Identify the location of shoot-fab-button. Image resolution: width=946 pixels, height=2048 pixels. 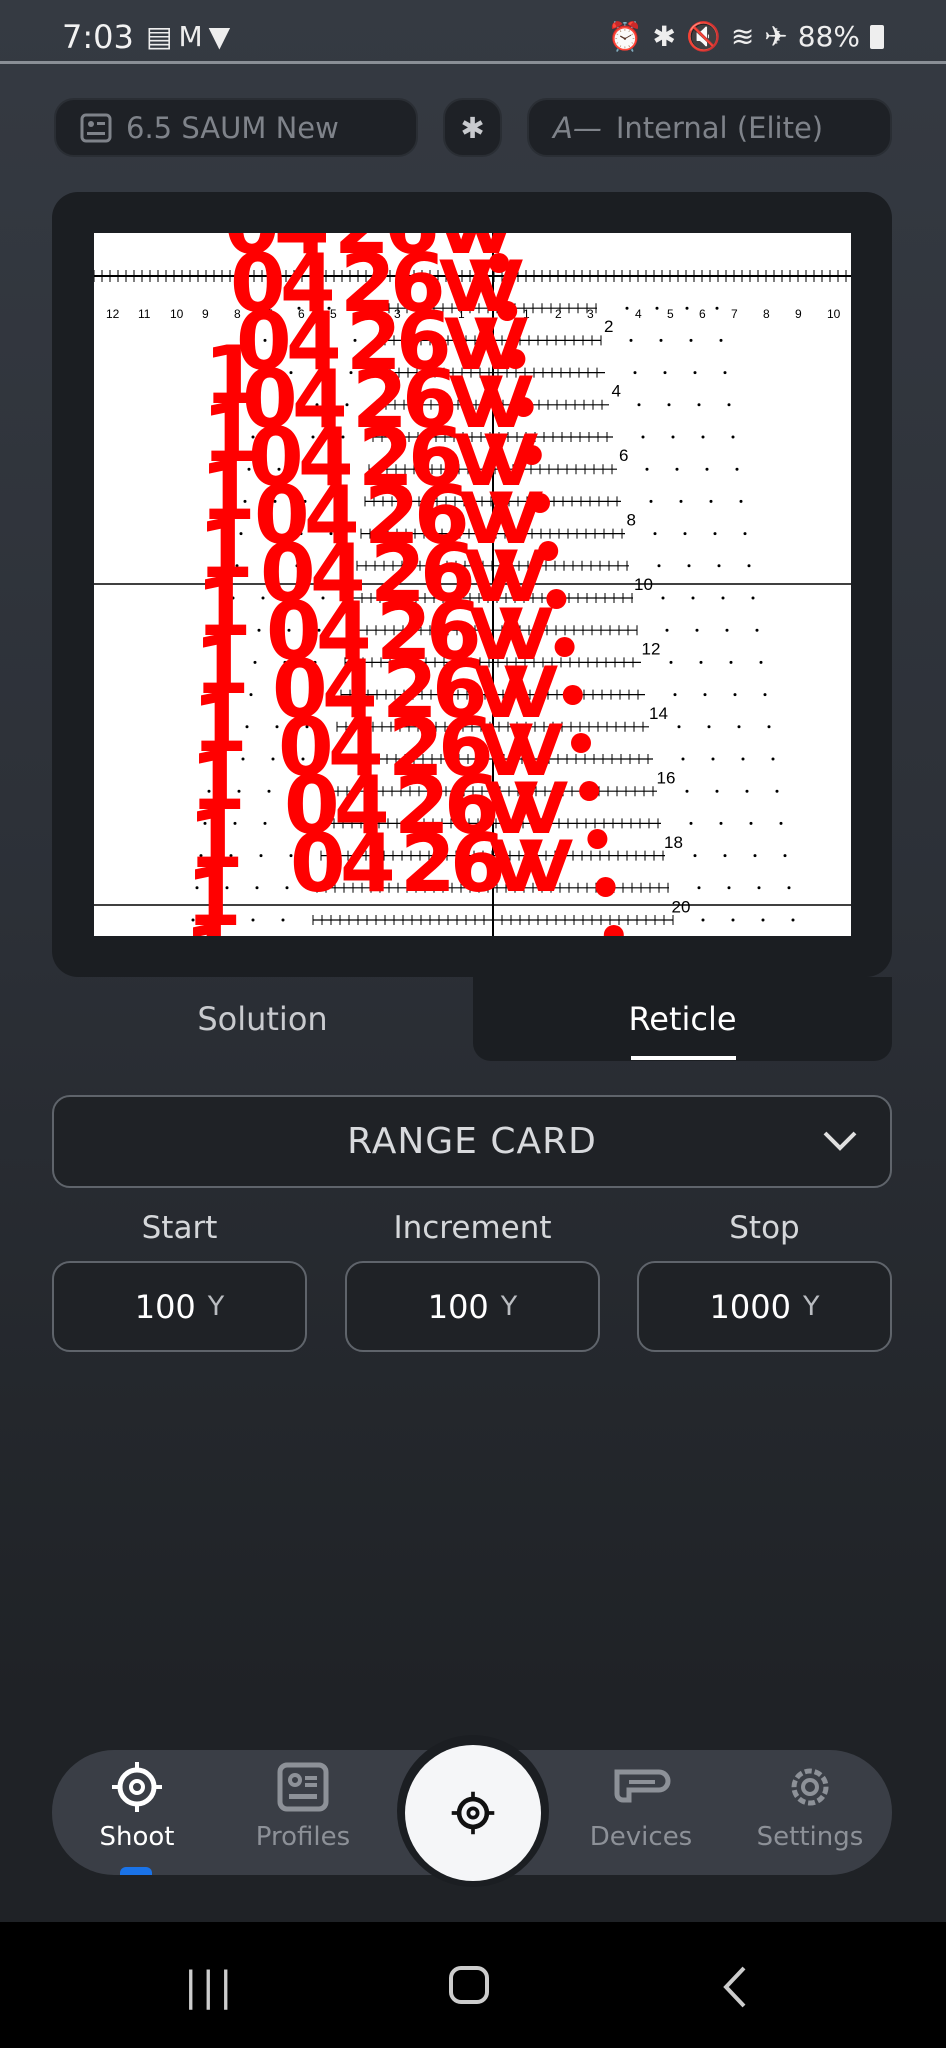
(473, 1811).